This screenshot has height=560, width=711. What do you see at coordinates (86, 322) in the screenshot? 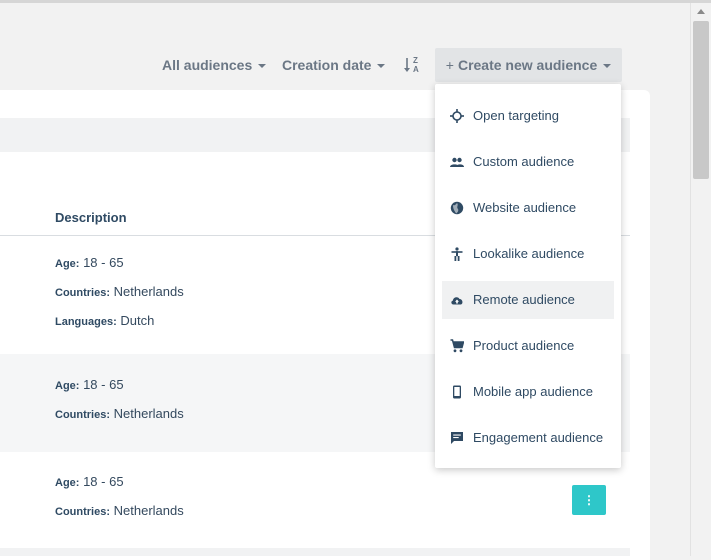
I see `languages-key: Languages:` at bounding box center [86, 322].